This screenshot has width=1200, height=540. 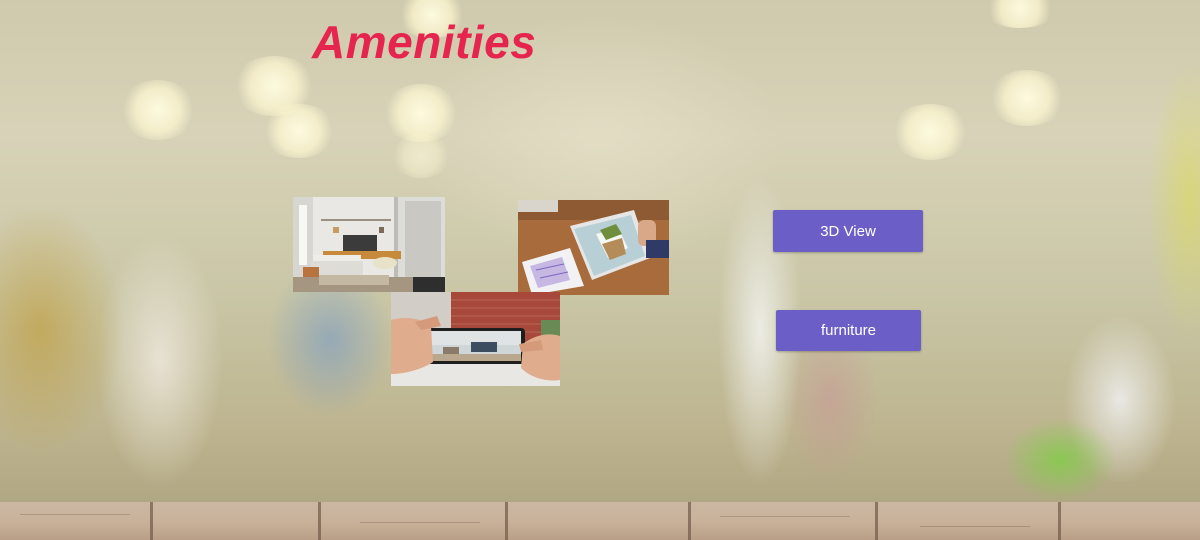 What do you see at coordinates (848, 330) in the screenshot?
I see `furniture-button: furniture` at bounding box center [848, 330].